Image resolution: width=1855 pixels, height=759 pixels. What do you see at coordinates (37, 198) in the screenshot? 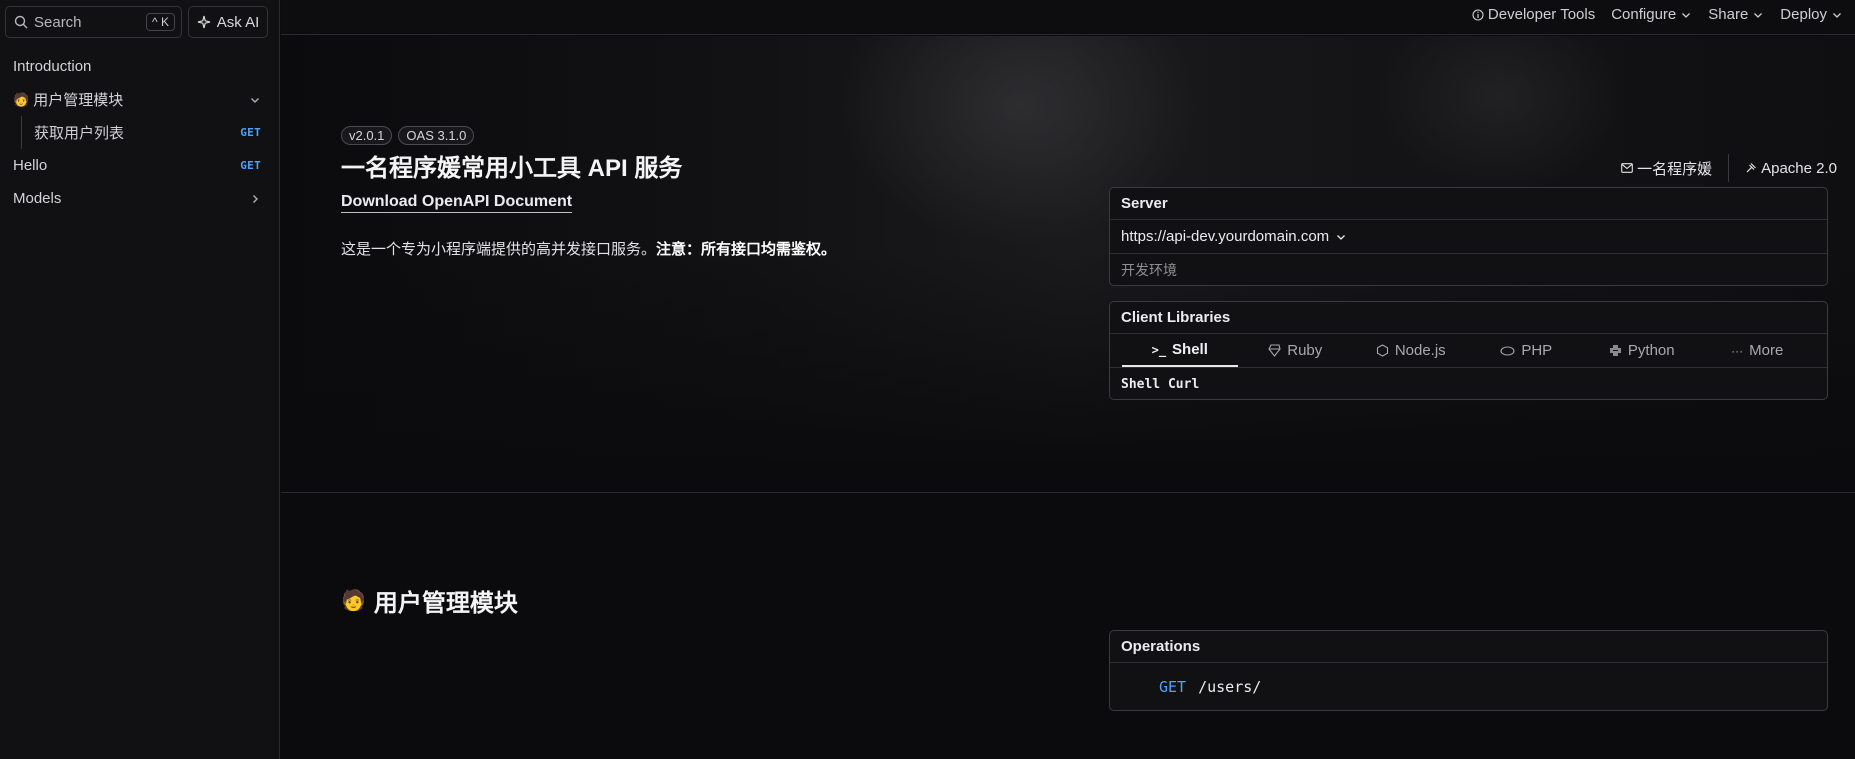
I see `sidebar-item-label: Models` at bounding box center [37, 198].